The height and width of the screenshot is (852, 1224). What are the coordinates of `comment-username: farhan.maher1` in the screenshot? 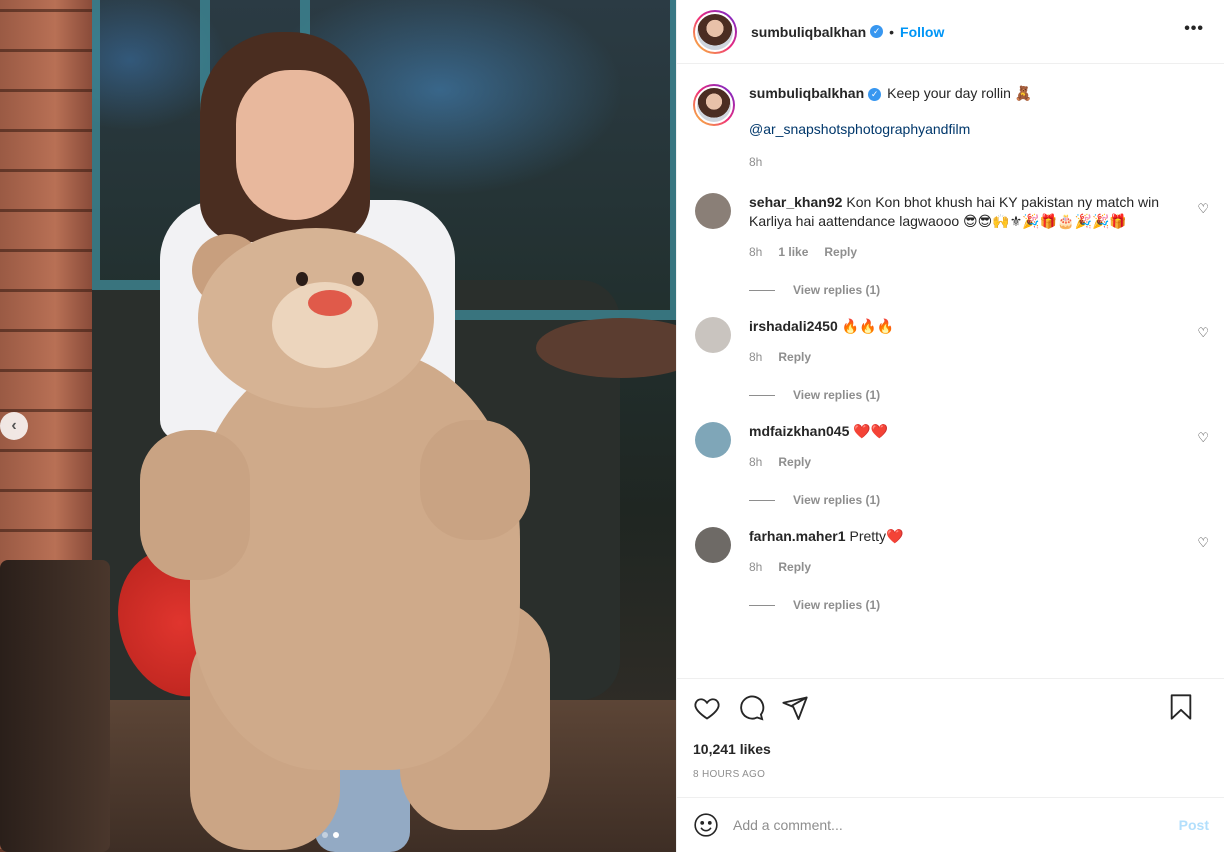 It's located at (797, 536).